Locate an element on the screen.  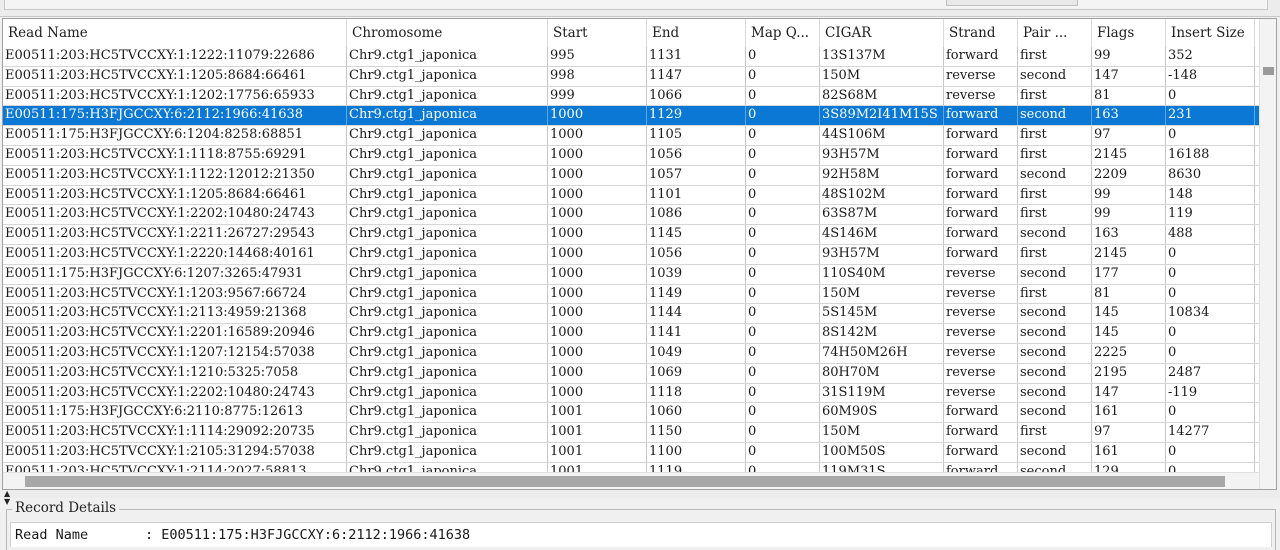
cell-end: 1101 is located at coordinates (696, 195).